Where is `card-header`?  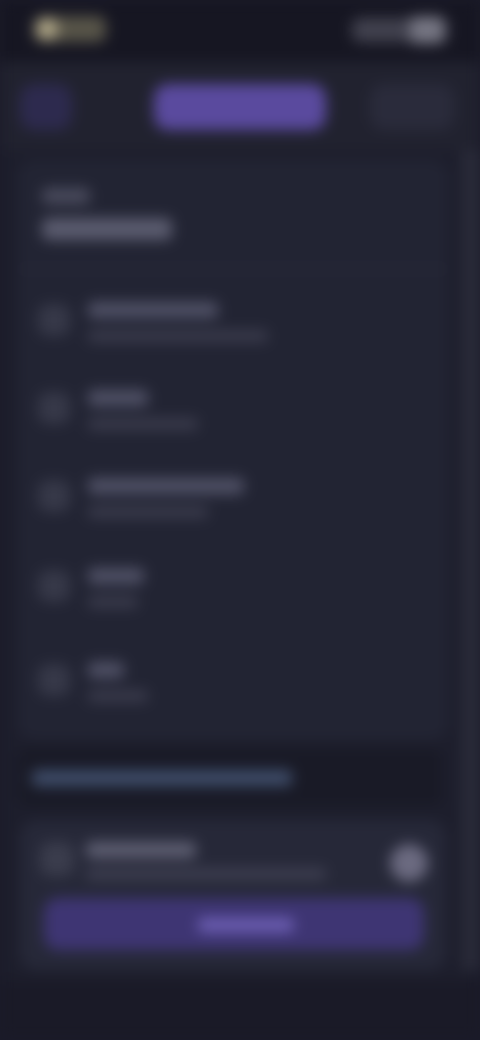 card-header is located at coordinates (233, 215).